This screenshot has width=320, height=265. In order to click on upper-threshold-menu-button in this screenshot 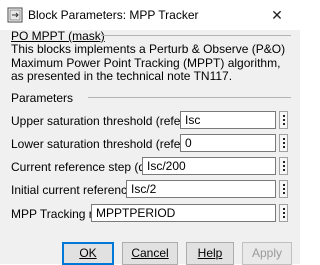, I will do `click(283, 120)`.